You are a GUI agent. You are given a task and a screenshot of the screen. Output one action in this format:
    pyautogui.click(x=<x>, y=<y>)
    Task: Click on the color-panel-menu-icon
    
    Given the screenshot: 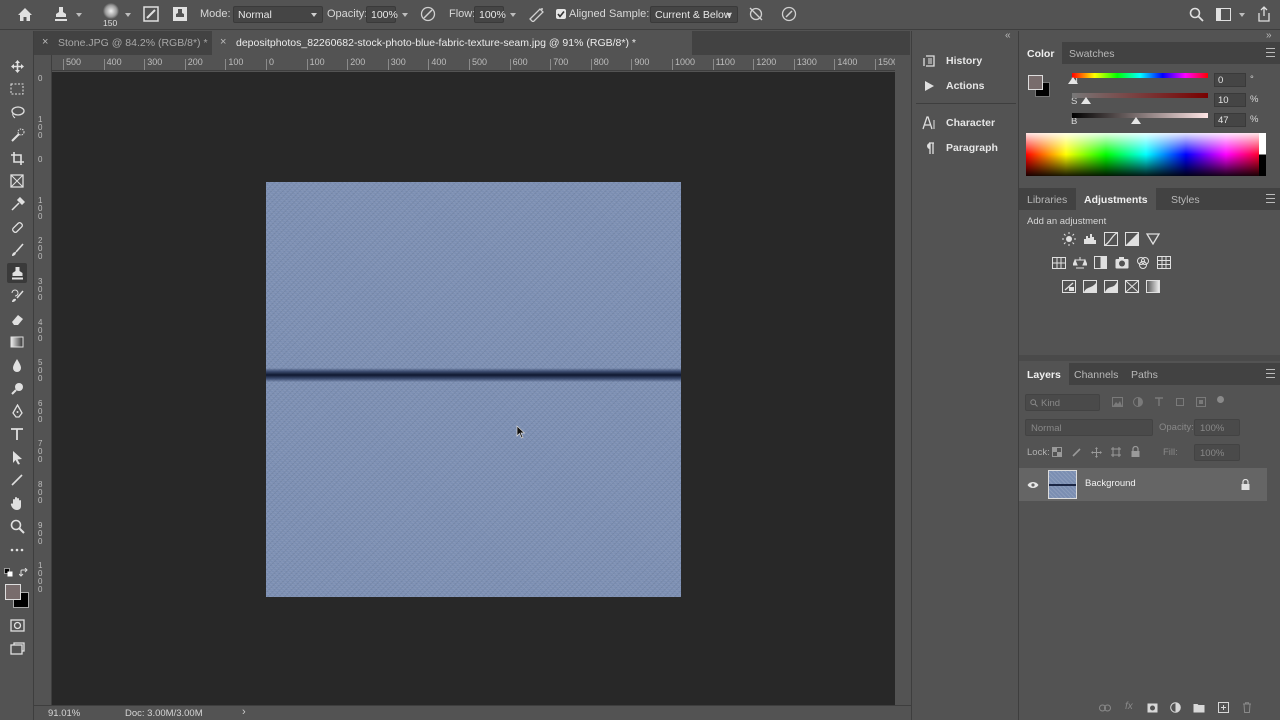 What is the action you would take?
    pyautogui.click(x=1270, y=52)
    